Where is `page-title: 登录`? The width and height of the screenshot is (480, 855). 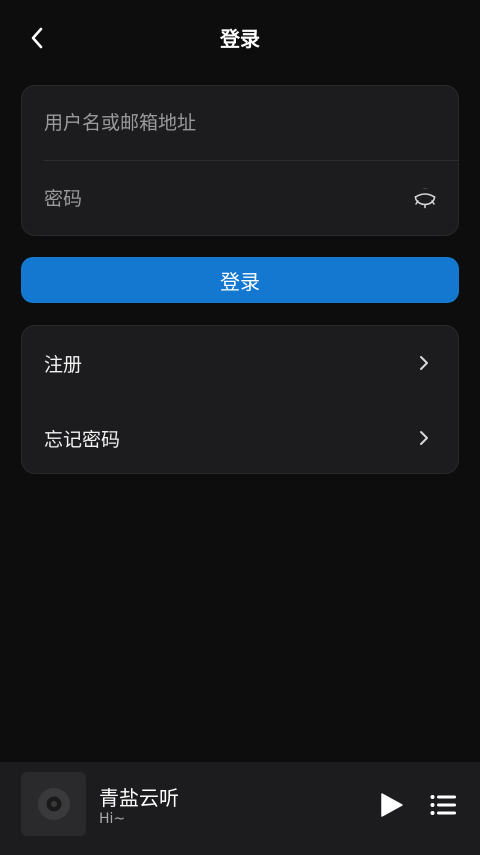
page-title: 登录 is located at coordinates (240, 38).